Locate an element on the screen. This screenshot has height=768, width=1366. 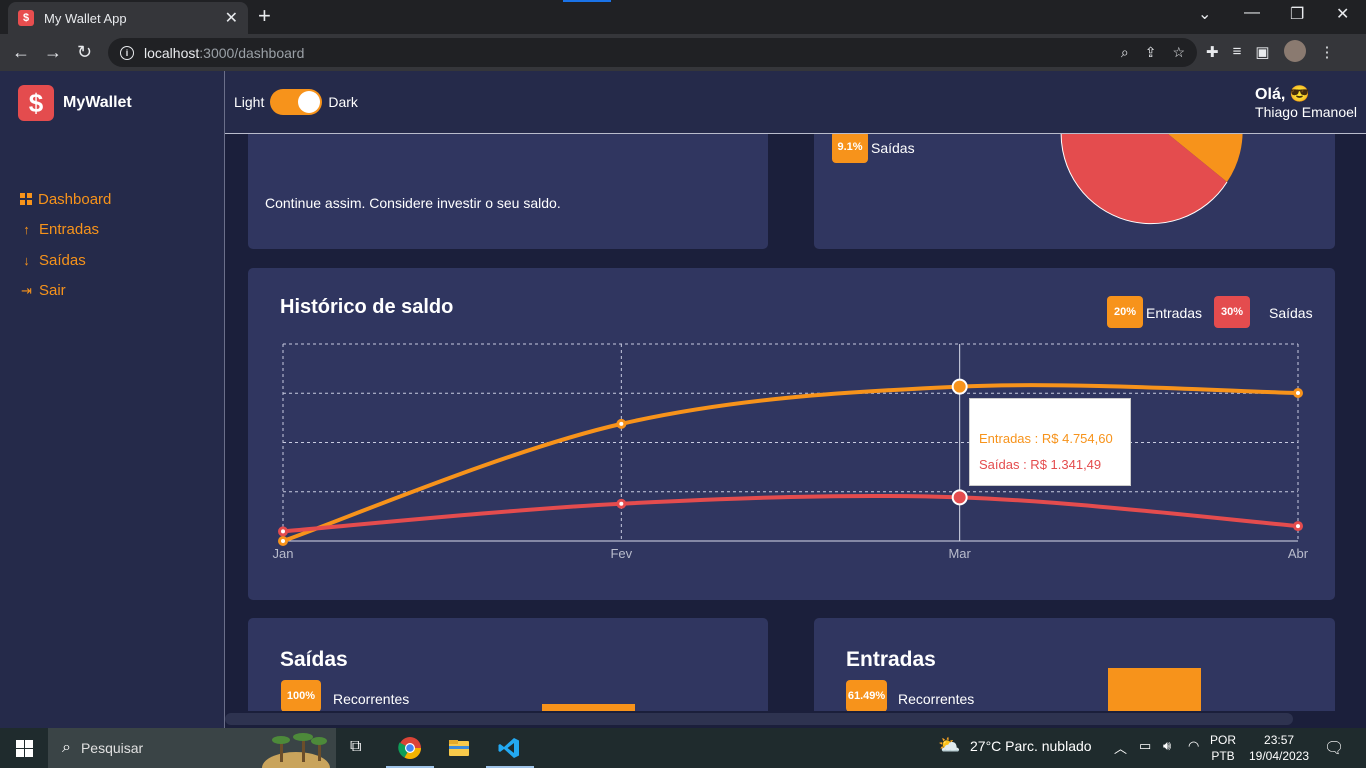
volume-icon: 🔊︎ is located at coordinates (1167, 746).